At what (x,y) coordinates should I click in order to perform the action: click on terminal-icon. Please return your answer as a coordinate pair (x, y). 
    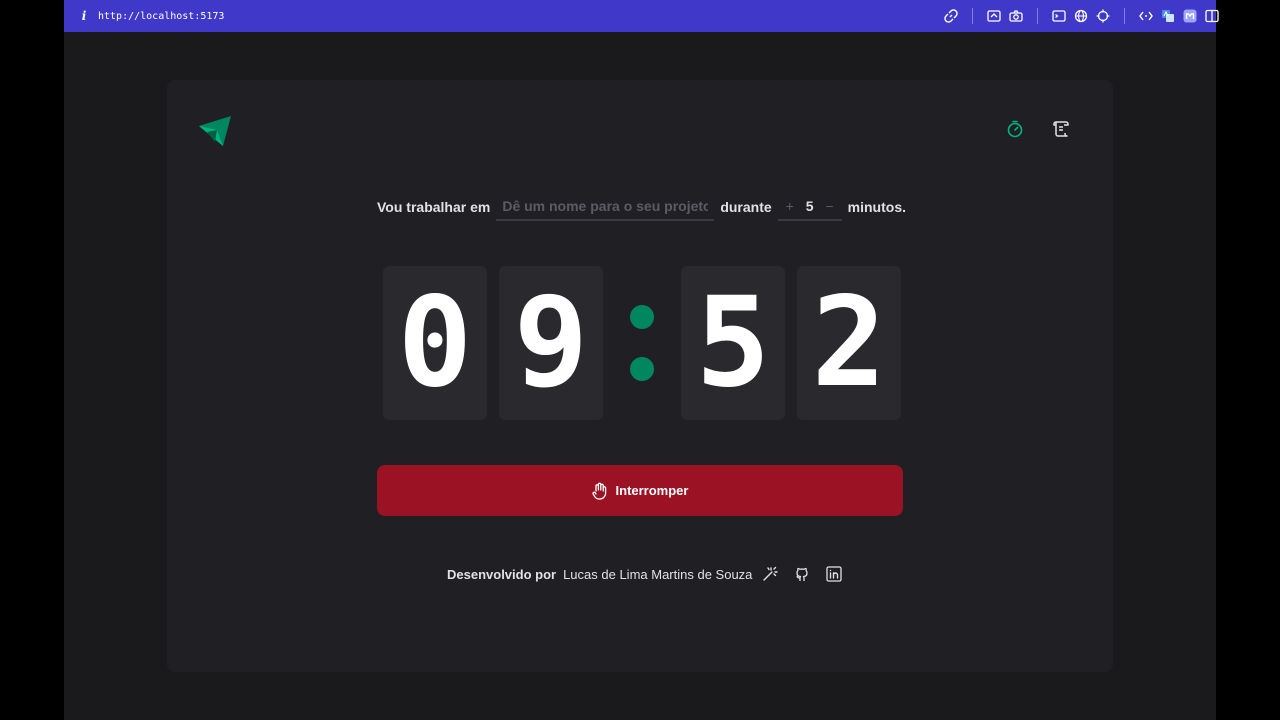
    Looking at the image, I should click on (1059, 16).